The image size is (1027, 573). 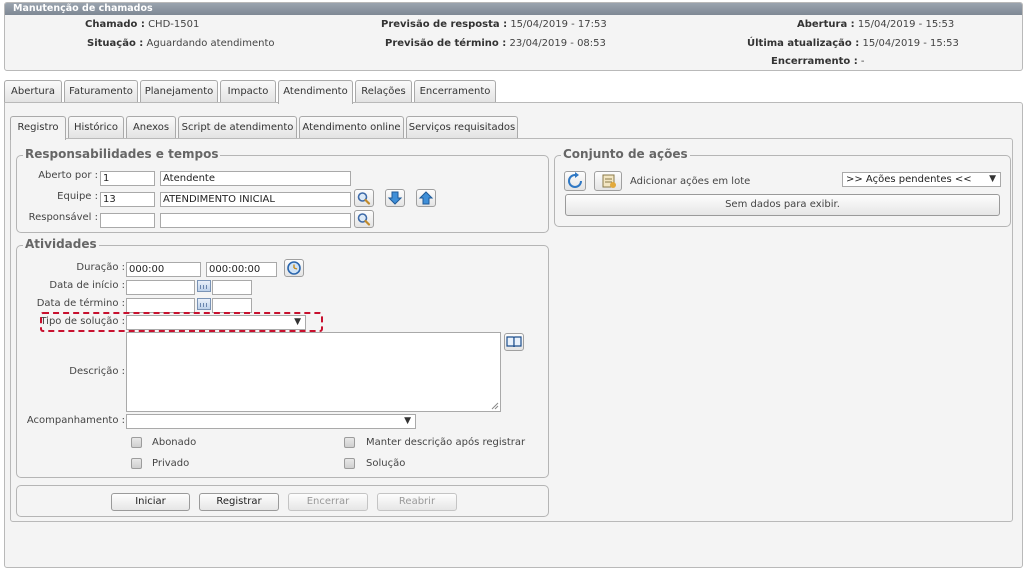 I want to click on abonado-checkbox, so click(x=136, y=442).